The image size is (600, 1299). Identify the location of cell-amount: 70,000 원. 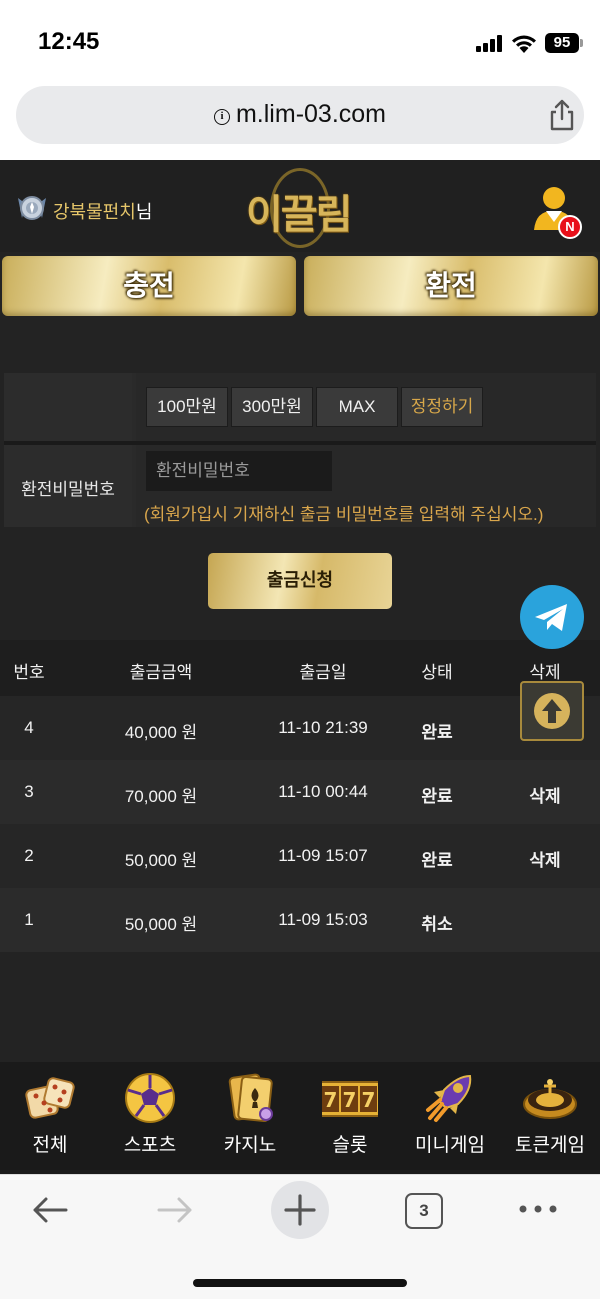
(161, 796).